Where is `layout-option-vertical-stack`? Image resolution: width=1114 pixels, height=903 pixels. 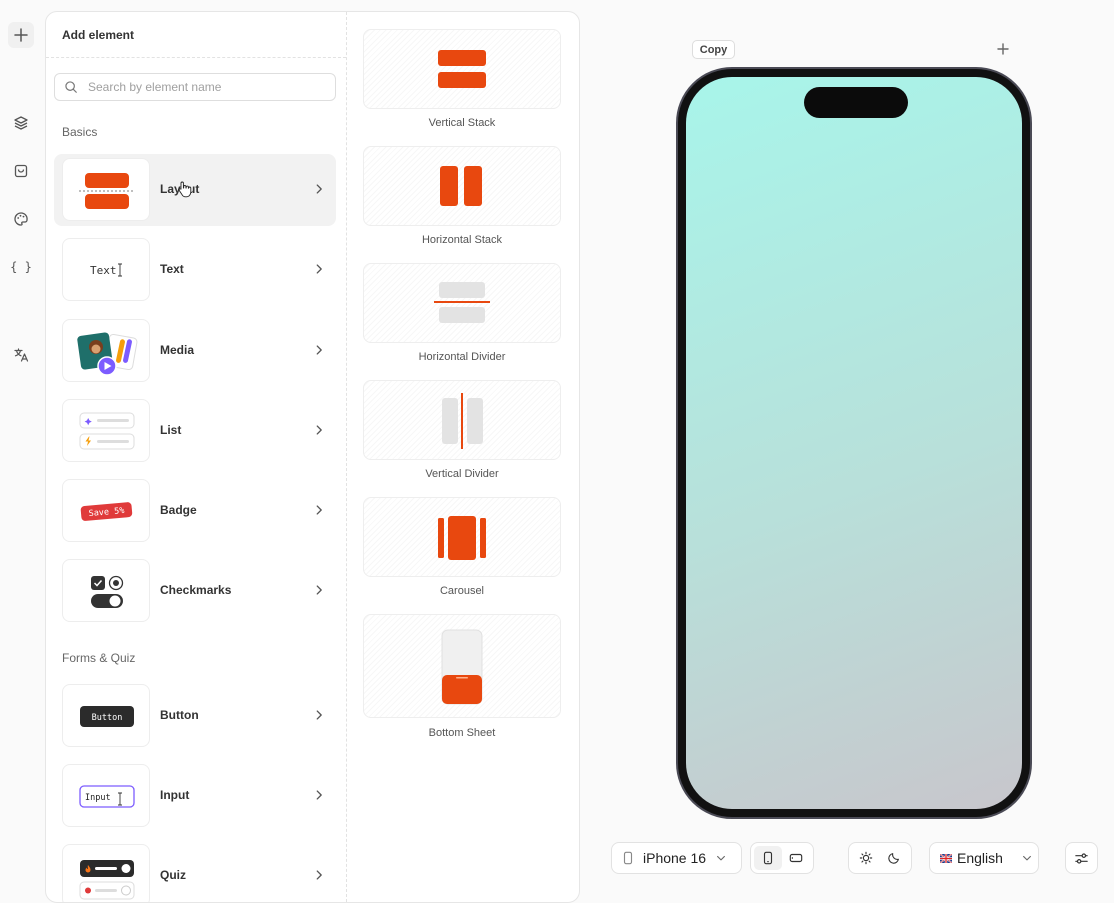
layout-option-vertical-stack is located at coordinates (462, 69).